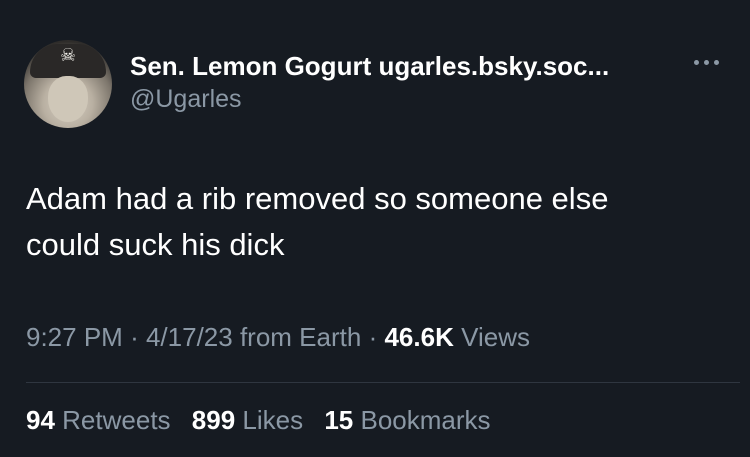  What do you see at coordinates (68, 99) in the screenshot?
I see `avatar-face` at bounding box center [68, 99].